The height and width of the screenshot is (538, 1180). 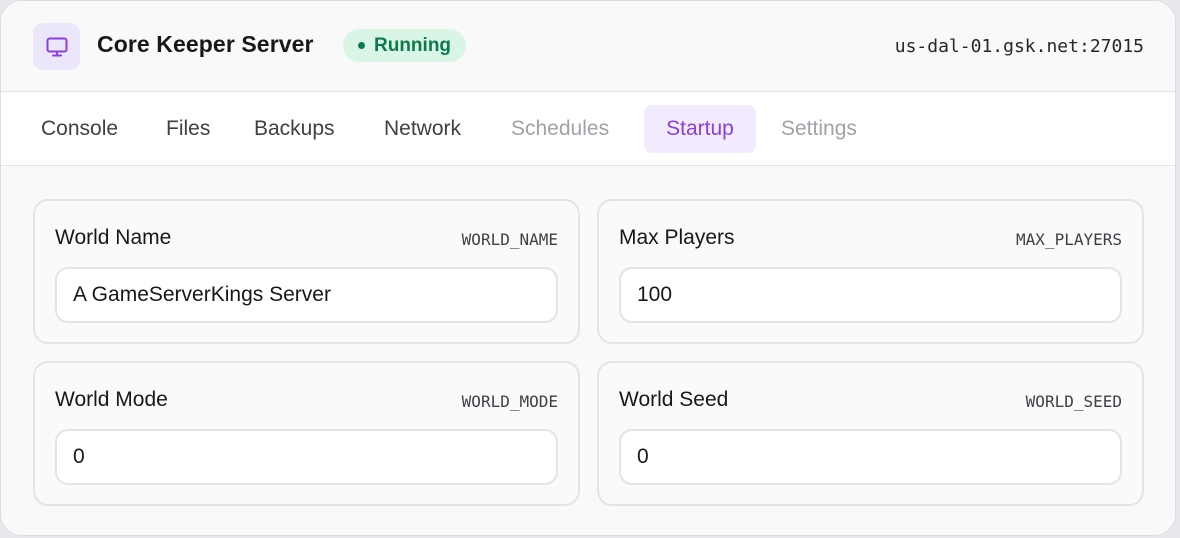 What do you see at coordinates (819, 129) in the screenshot?
I see `tab-settings: Settings` at bounding box center [819, 129].